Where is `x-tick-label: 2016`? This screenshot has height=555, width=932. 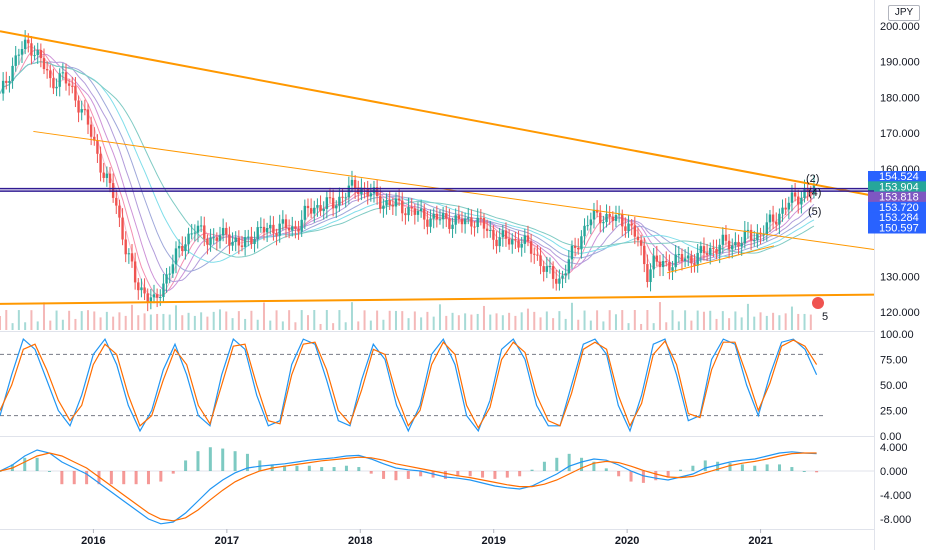 x-tick-label: 2016 is located at coordinates (93, 541).